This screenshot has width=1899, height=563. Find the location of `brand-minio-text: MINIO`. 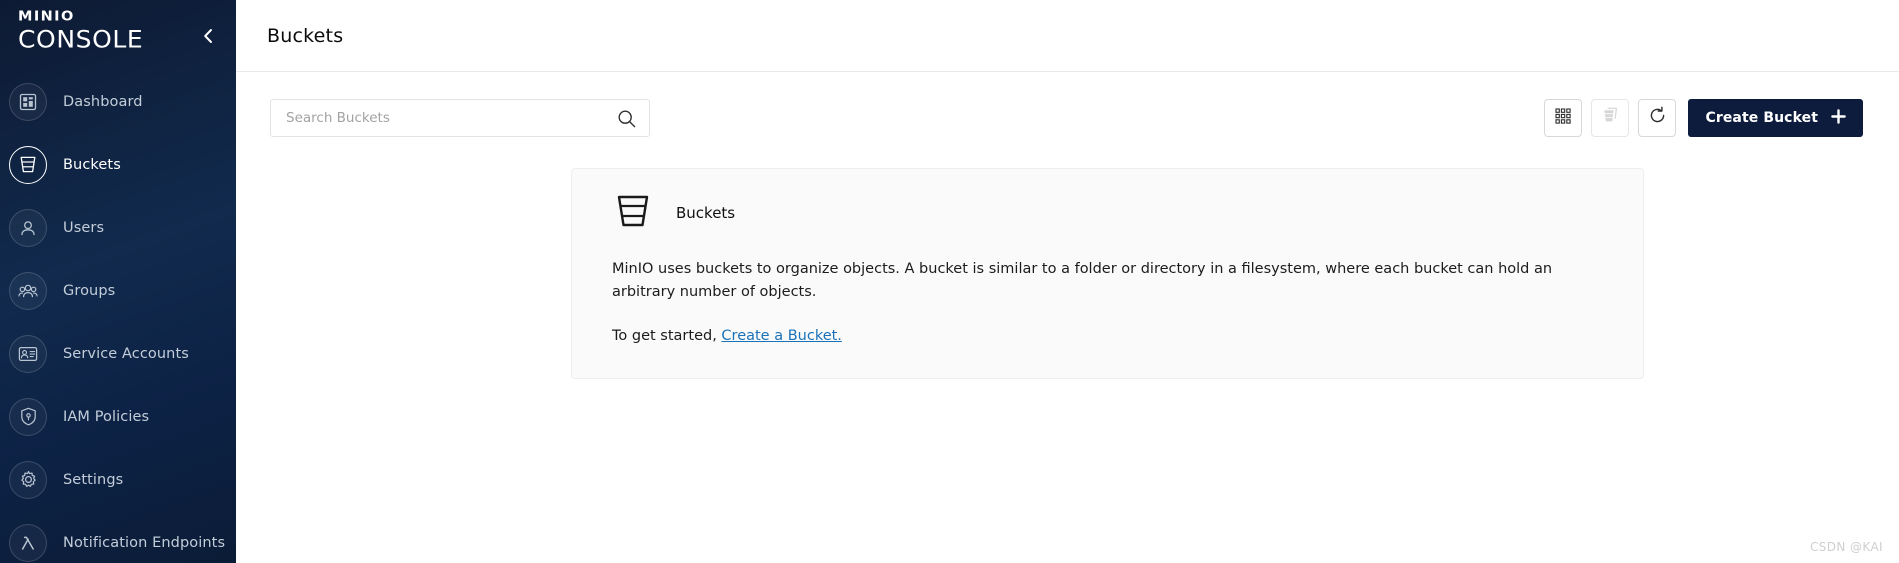

brand-minio-text: MINIO is located at coordinates (46, 17).